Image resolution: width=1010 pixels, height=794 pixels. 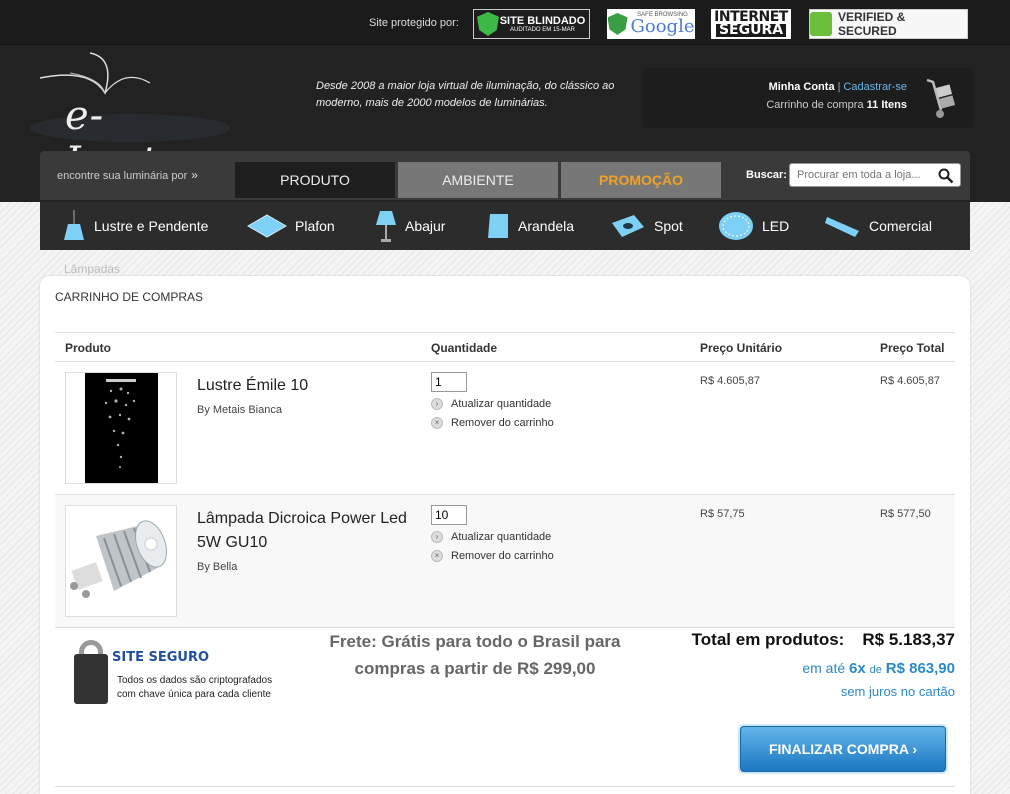 I want to click on checkmark-shield-icon, so click(x=617, y=24).